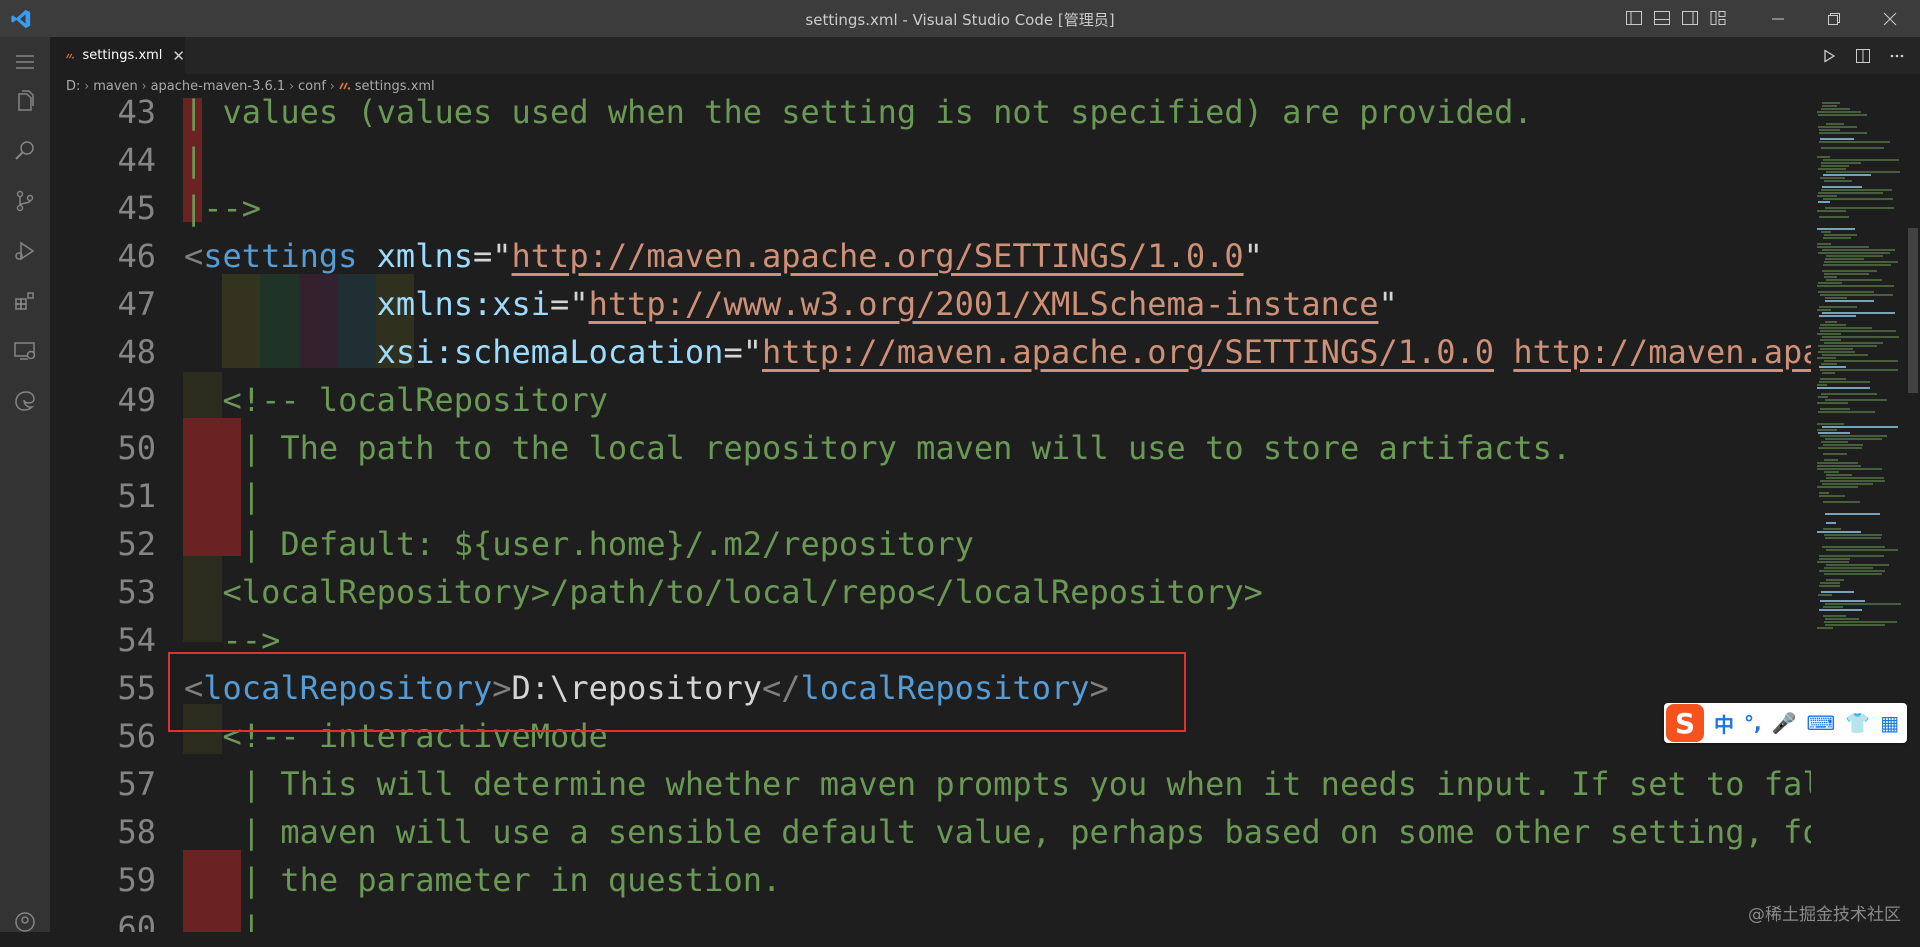 The height and width of the screenshot is (947, 1920). Describe the element at coordinates (25, 301) in the screenshot. I see `extensions-icon` at that location.